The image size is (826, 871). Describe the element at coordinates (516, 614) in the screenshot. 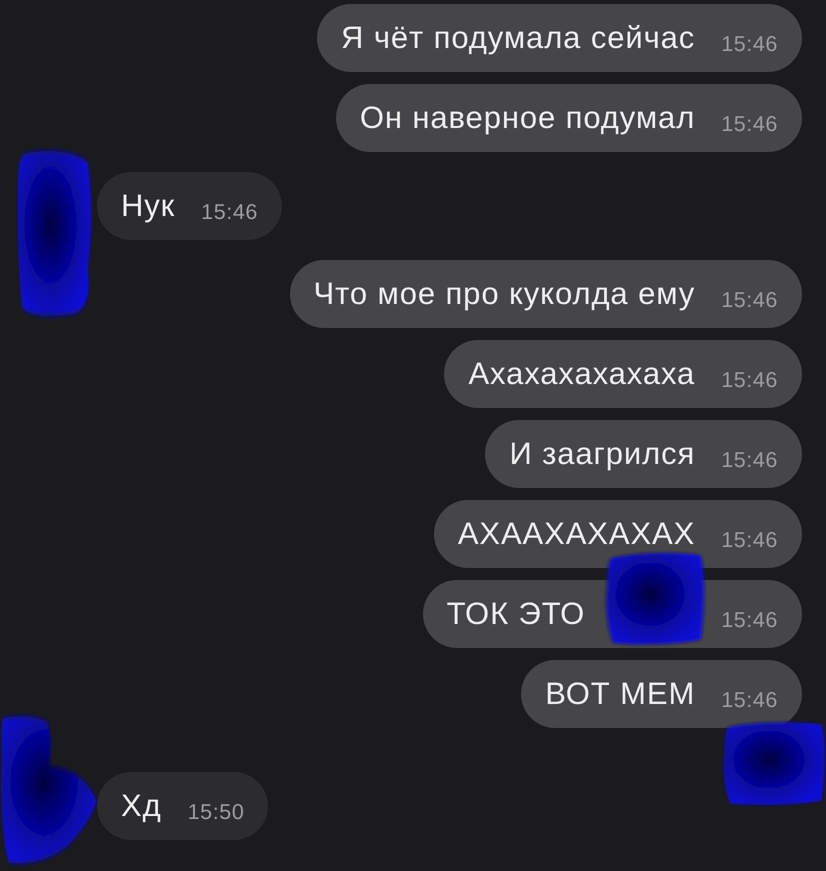

I see `message-text: ТОК ЭТО` at that location.